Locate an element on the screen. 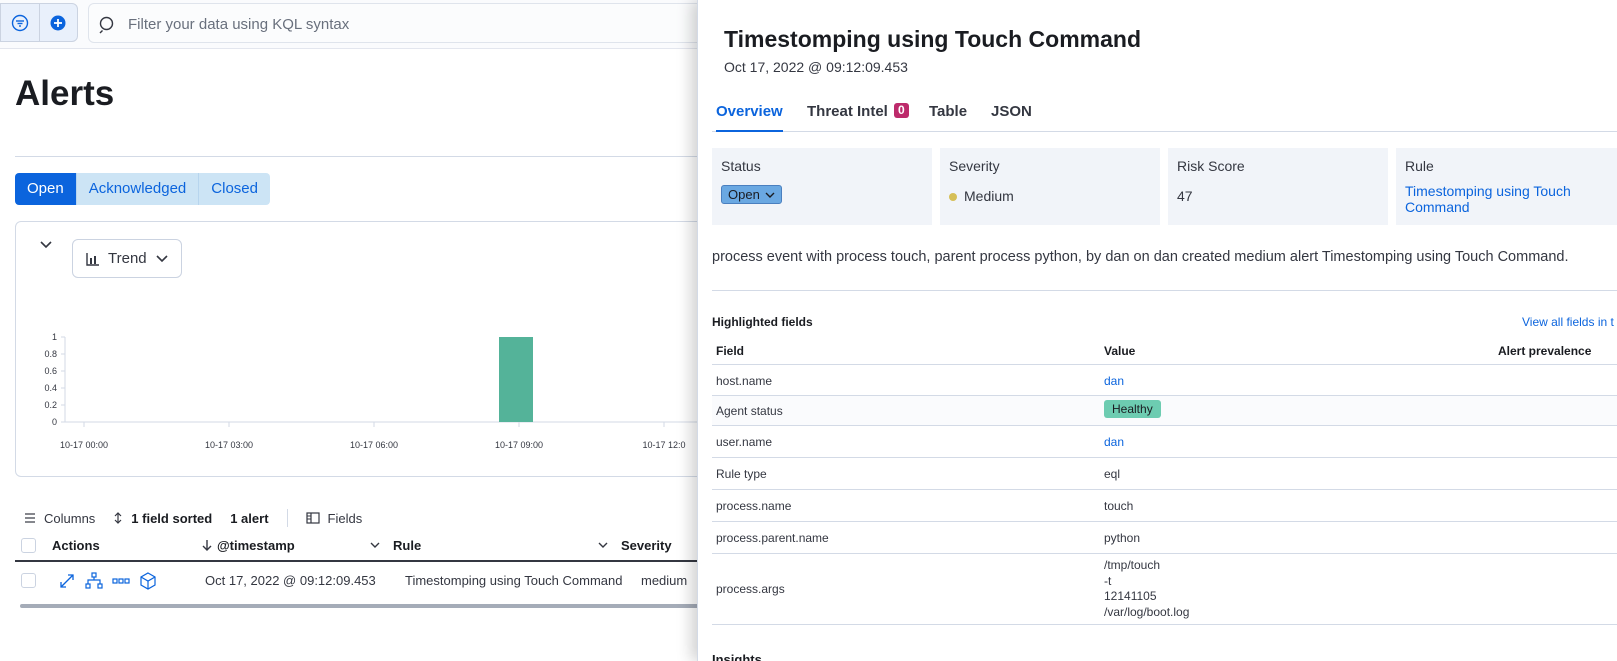 This screenshot has height=661, width=1617. row-timestamp: Oct 17, 2022 @ 09:12:09.453 is located at coordinates (290, 580).